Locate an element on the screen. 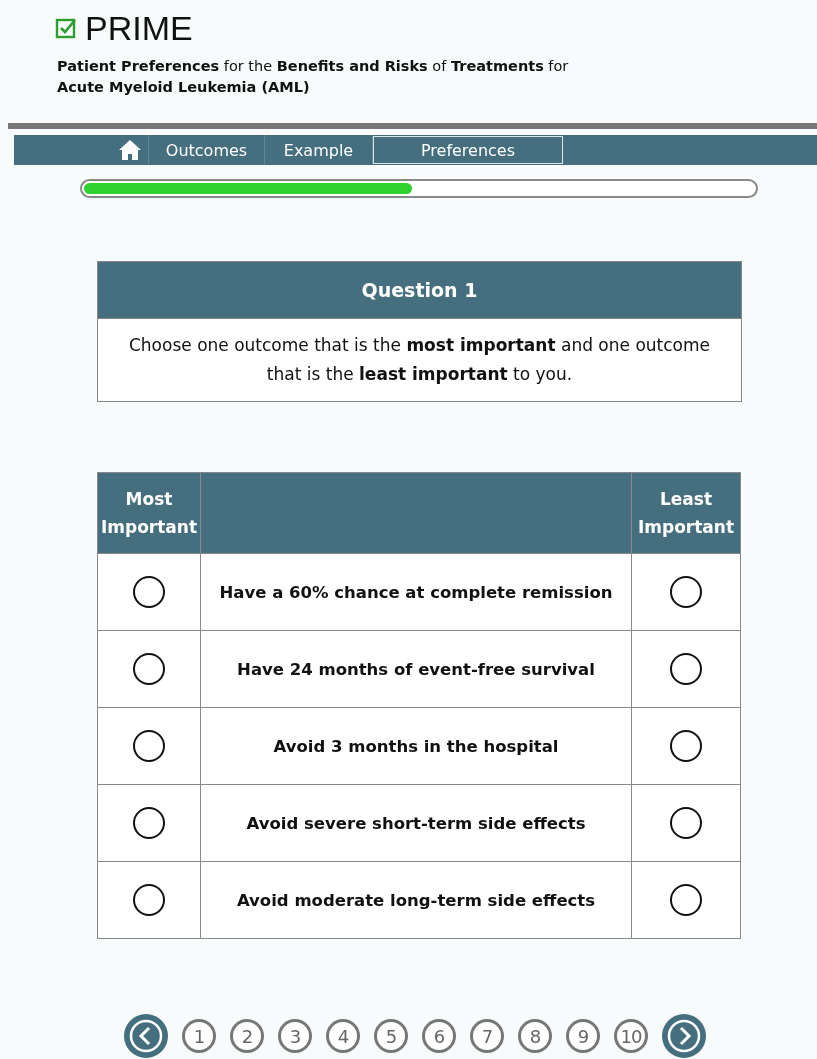 The image size is (817, 1059). page-button: 9 is located at coordinates (583, 1036).